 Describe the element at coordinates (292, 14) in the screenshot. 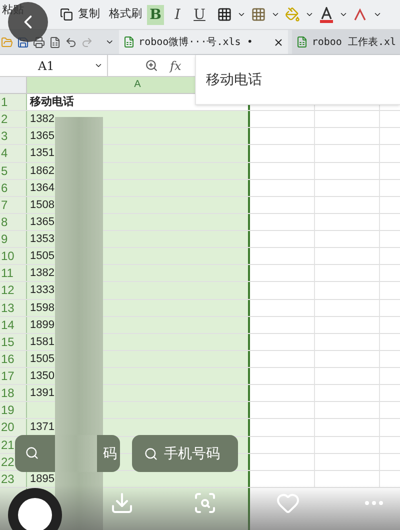

I see `fill-color-icon` at that location.